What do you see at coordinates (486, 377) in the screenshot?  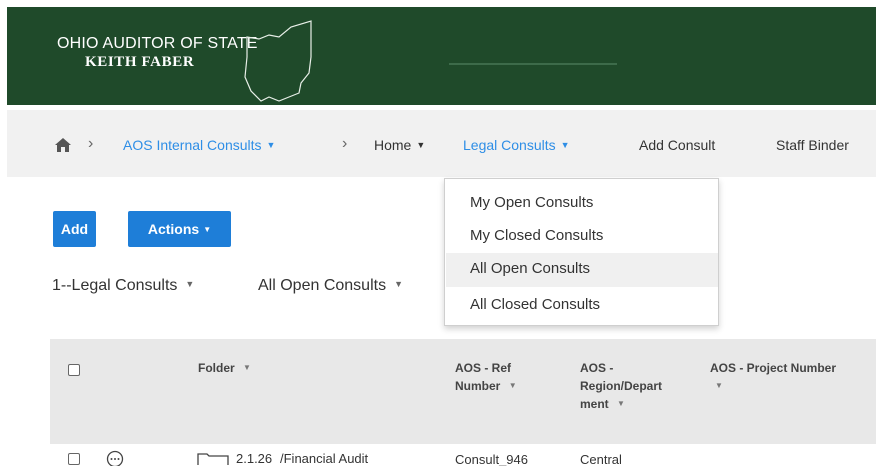 I see `column-header-ref-number: AOS - Ref Number ▼` at bounding box center [486, 377].